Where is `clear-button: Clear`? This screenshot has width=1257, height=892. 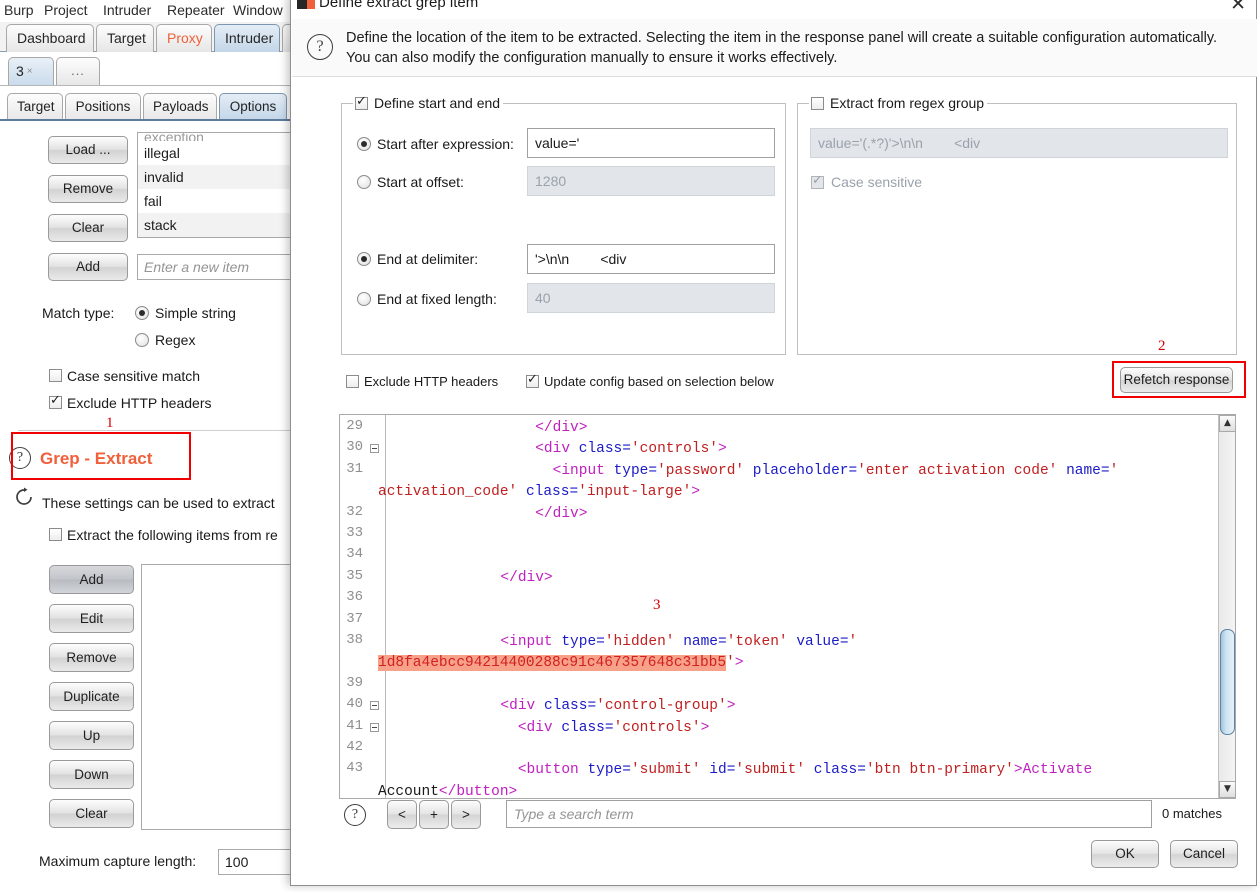 clear-button: Clear is located at coordinates (88, 228).